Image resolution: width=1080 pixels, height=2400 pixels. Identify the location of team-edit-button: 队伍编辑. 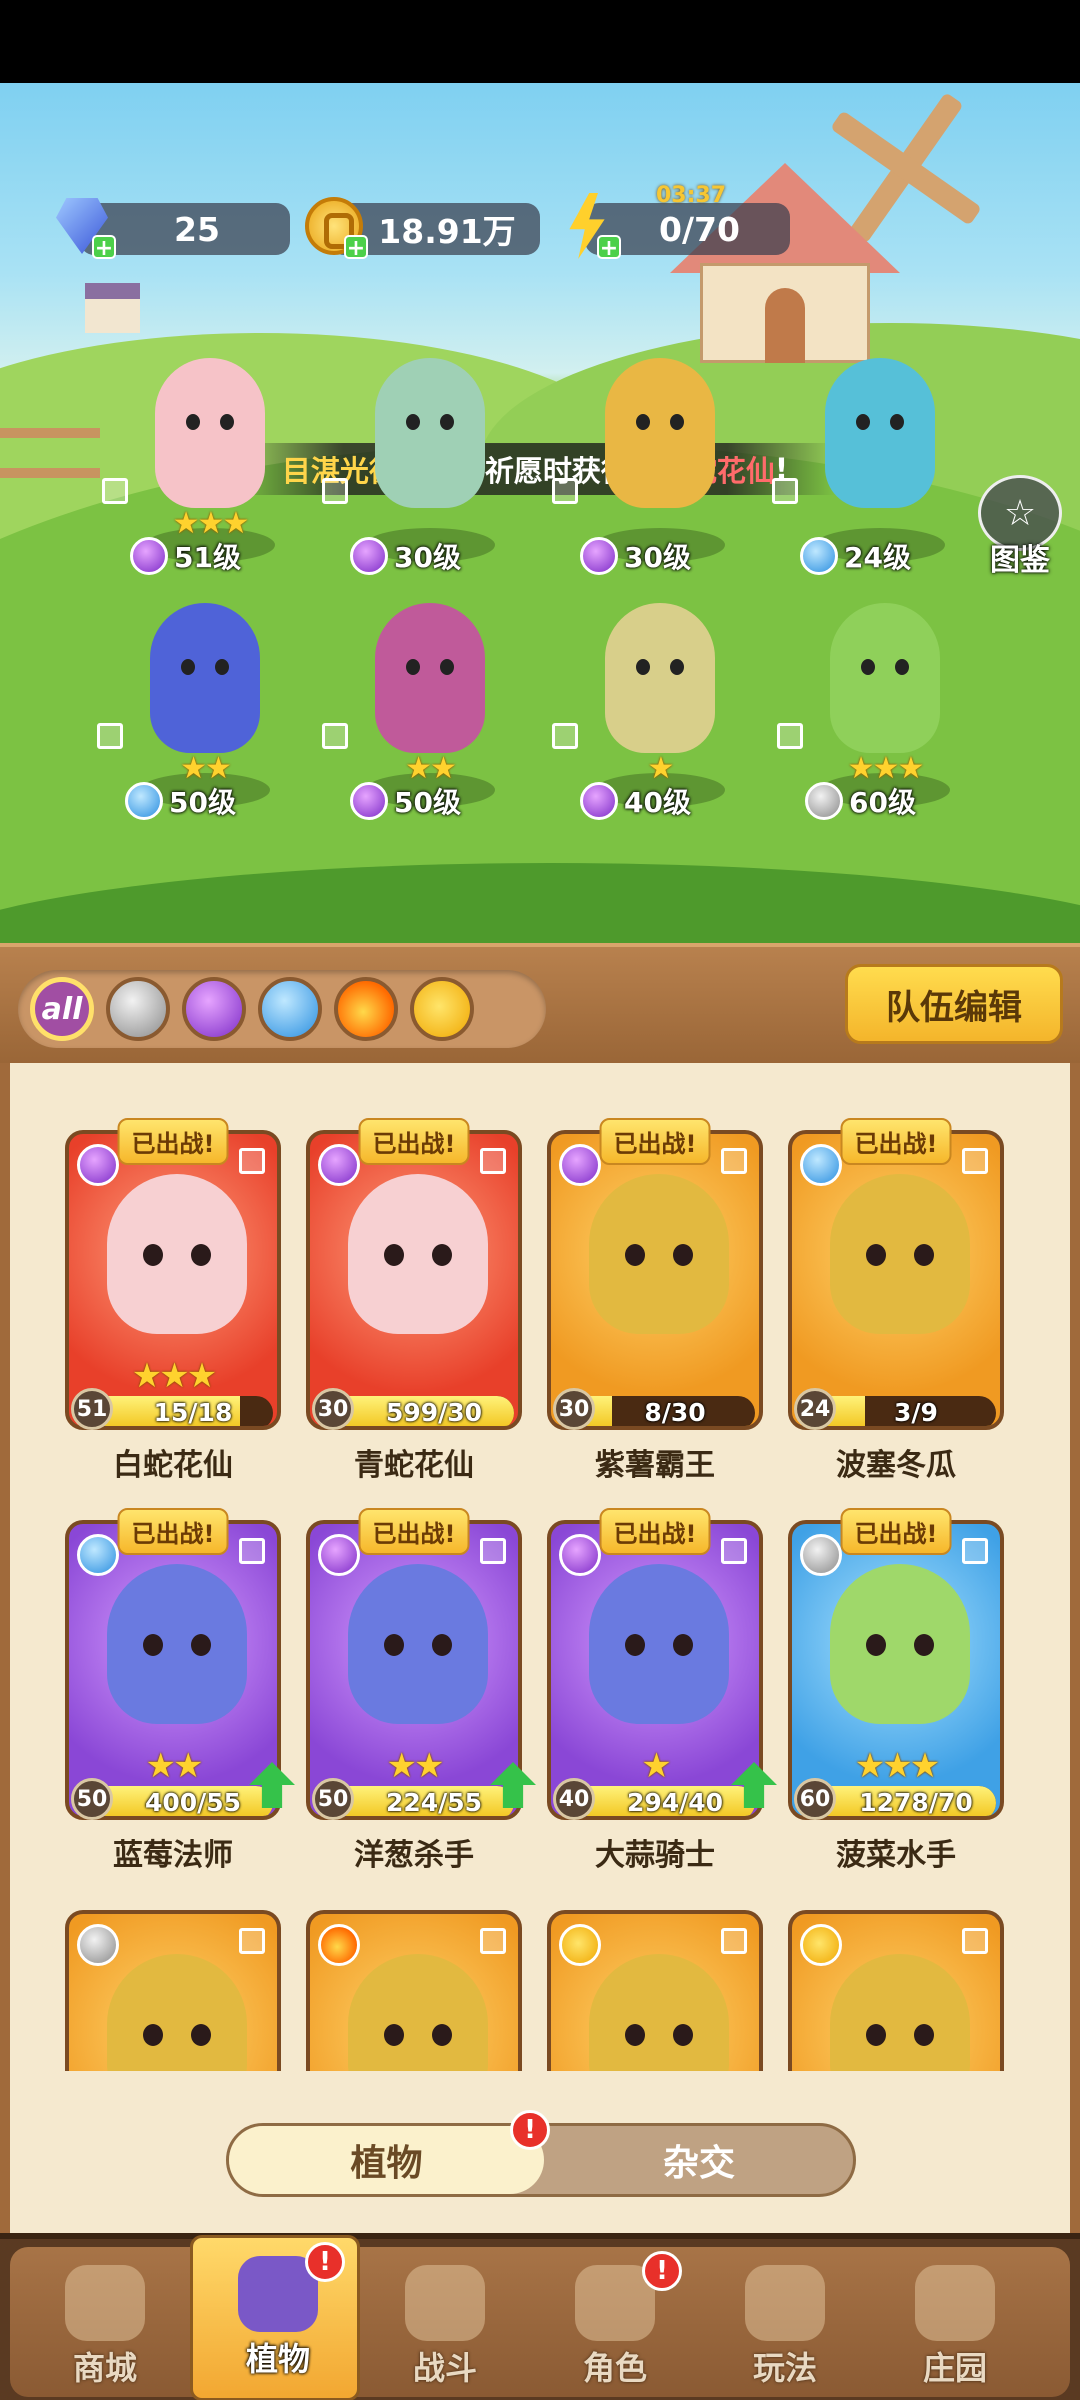
(954, 1004).